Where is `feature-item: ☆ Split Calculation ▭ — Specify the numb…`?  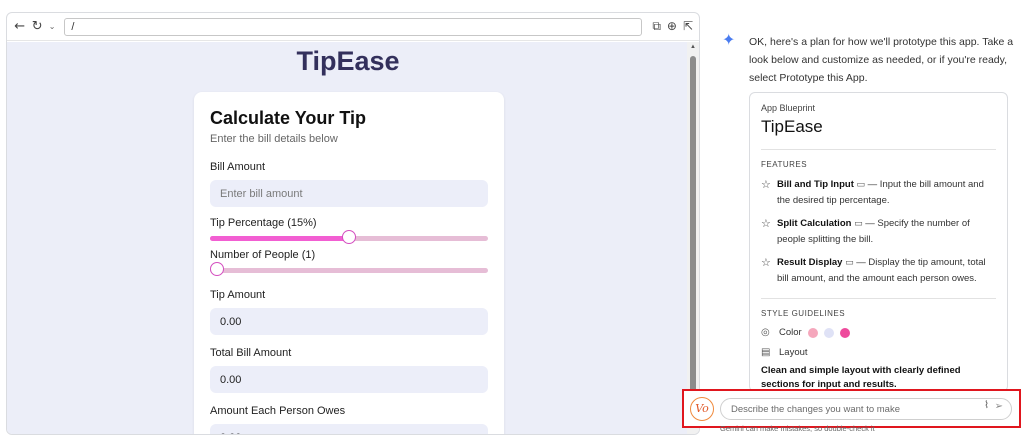 feature-item: ☆ Split Calculation ▭ — Specify the numb… is located at coordinates (878, 231).